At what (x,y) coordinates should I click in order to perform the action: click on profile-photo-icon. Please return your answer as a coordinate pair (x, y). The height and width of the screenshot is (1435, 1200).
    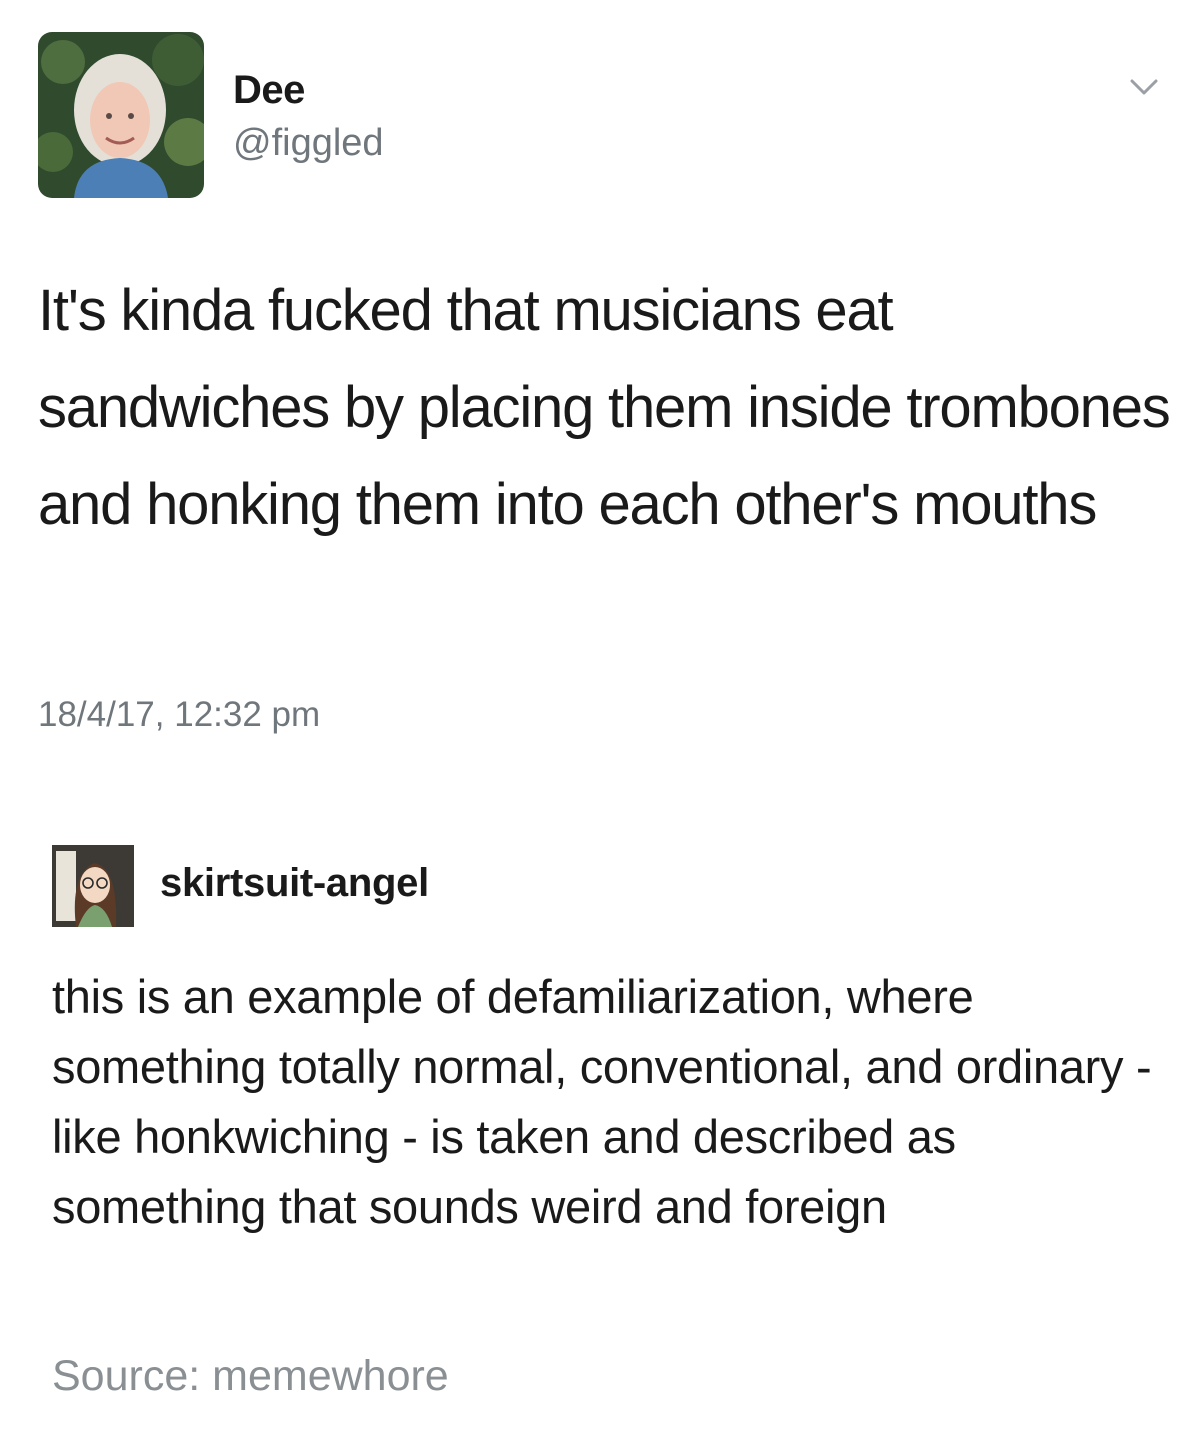
    Looking at the image, I should click on (121, 115).